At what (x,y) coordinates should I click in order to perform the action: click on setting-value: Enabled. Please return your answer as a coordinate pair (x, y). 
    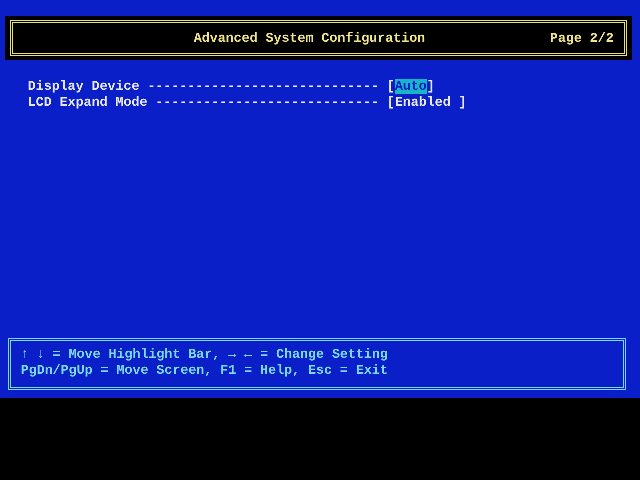
    Looking at the image, I should click on (427, 102).